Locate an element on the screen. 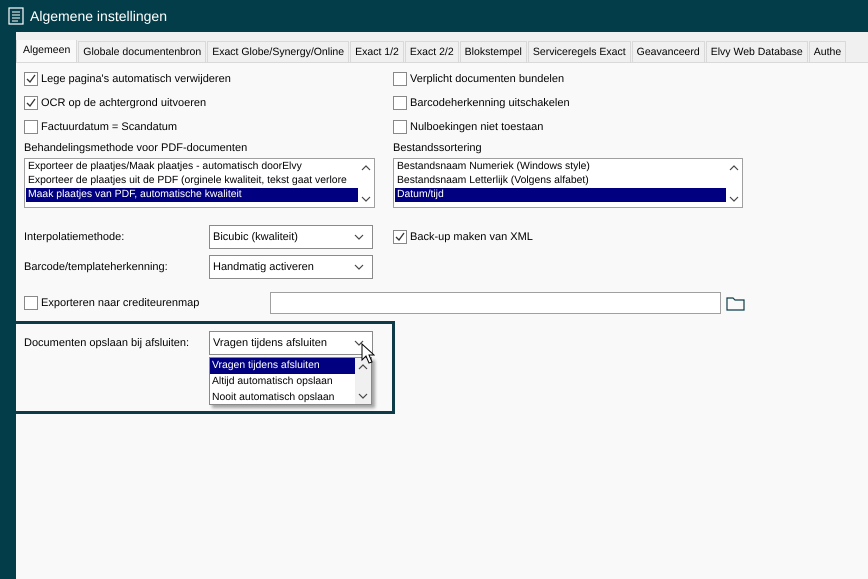 The image size is (868, 579). file-sorting-list: Bestandsnaam Numeriek (Windows style) Bestandsnaam Letterlijk (Volgens alfabet) Datum/tijd is located at coordinates (568, 183).